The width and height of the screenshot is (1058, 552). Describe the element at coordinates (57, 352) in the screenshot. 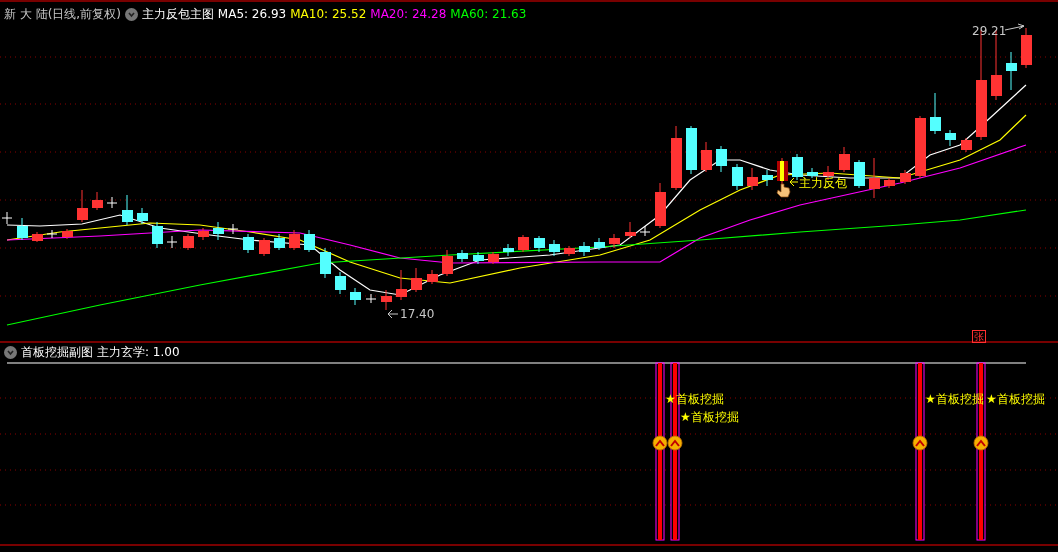

I see `sub-chart-title: 首板挖掘副图` at that location.